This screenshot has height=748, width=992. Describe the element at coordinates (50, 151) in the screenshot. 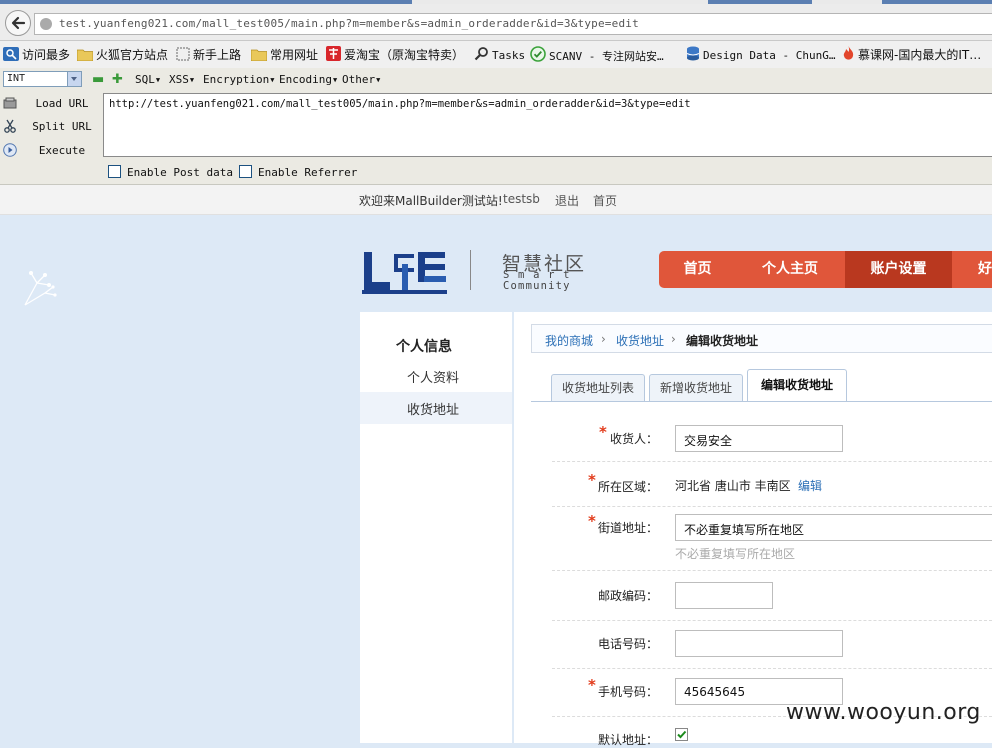

I see `execute-button: Execute` at that location.